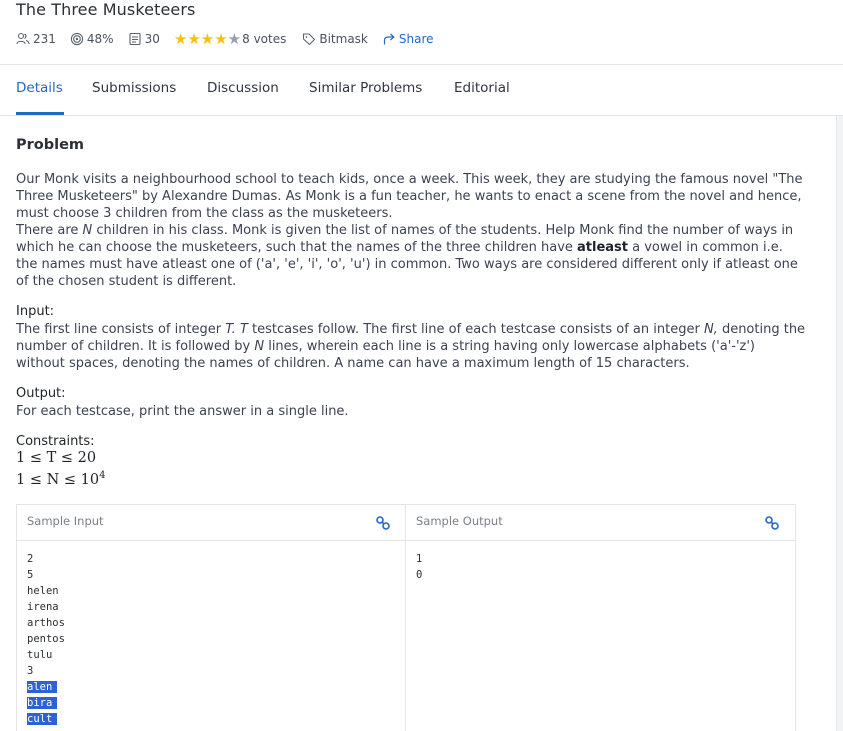 Image resolution: width=843 pixels, height=731 pixels. I want to click on code-line: helen, so click(43, 591).